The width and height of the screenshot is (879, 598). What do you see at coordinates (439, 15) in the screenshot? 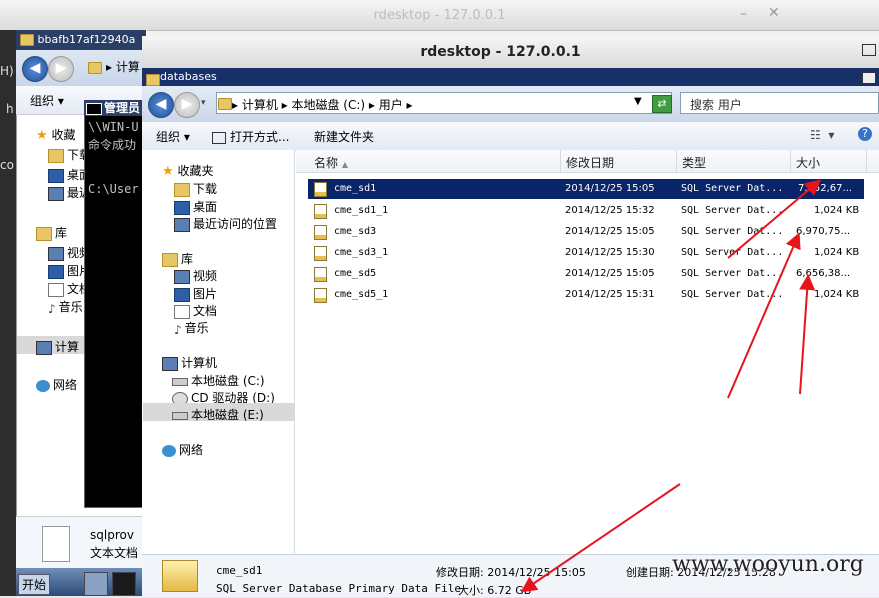
I see `back-window-title: rdesktop - 127.0.0.1` at bounding box center [439, 15].